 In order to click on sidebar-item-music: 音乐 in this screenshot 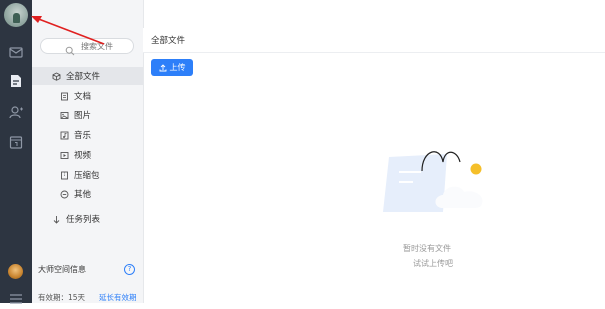, I will do `click(87, 135)`.